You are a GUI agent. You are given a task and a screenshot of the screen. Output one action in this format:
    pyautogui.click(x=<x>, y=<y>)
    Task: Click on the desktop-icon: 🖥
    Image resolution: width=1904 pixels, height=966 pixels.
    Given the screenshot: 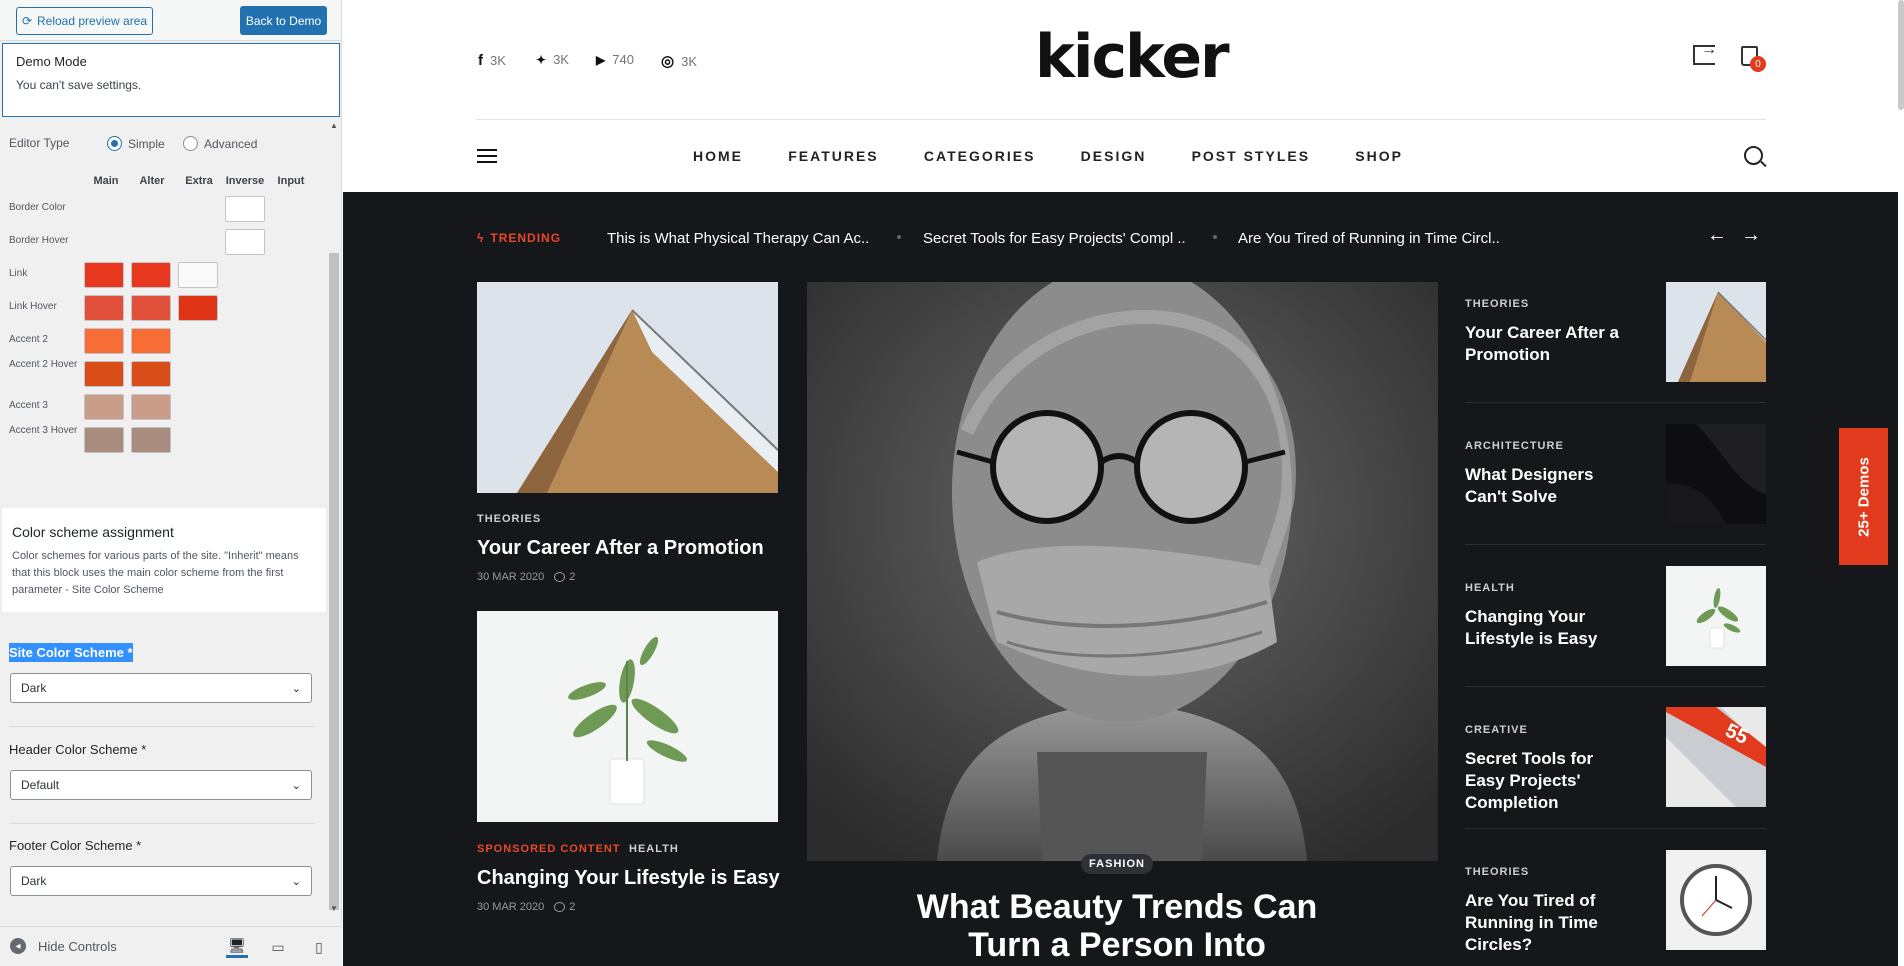 What is the action you would take?
    pyautogui.click(x=237, y=947)
    